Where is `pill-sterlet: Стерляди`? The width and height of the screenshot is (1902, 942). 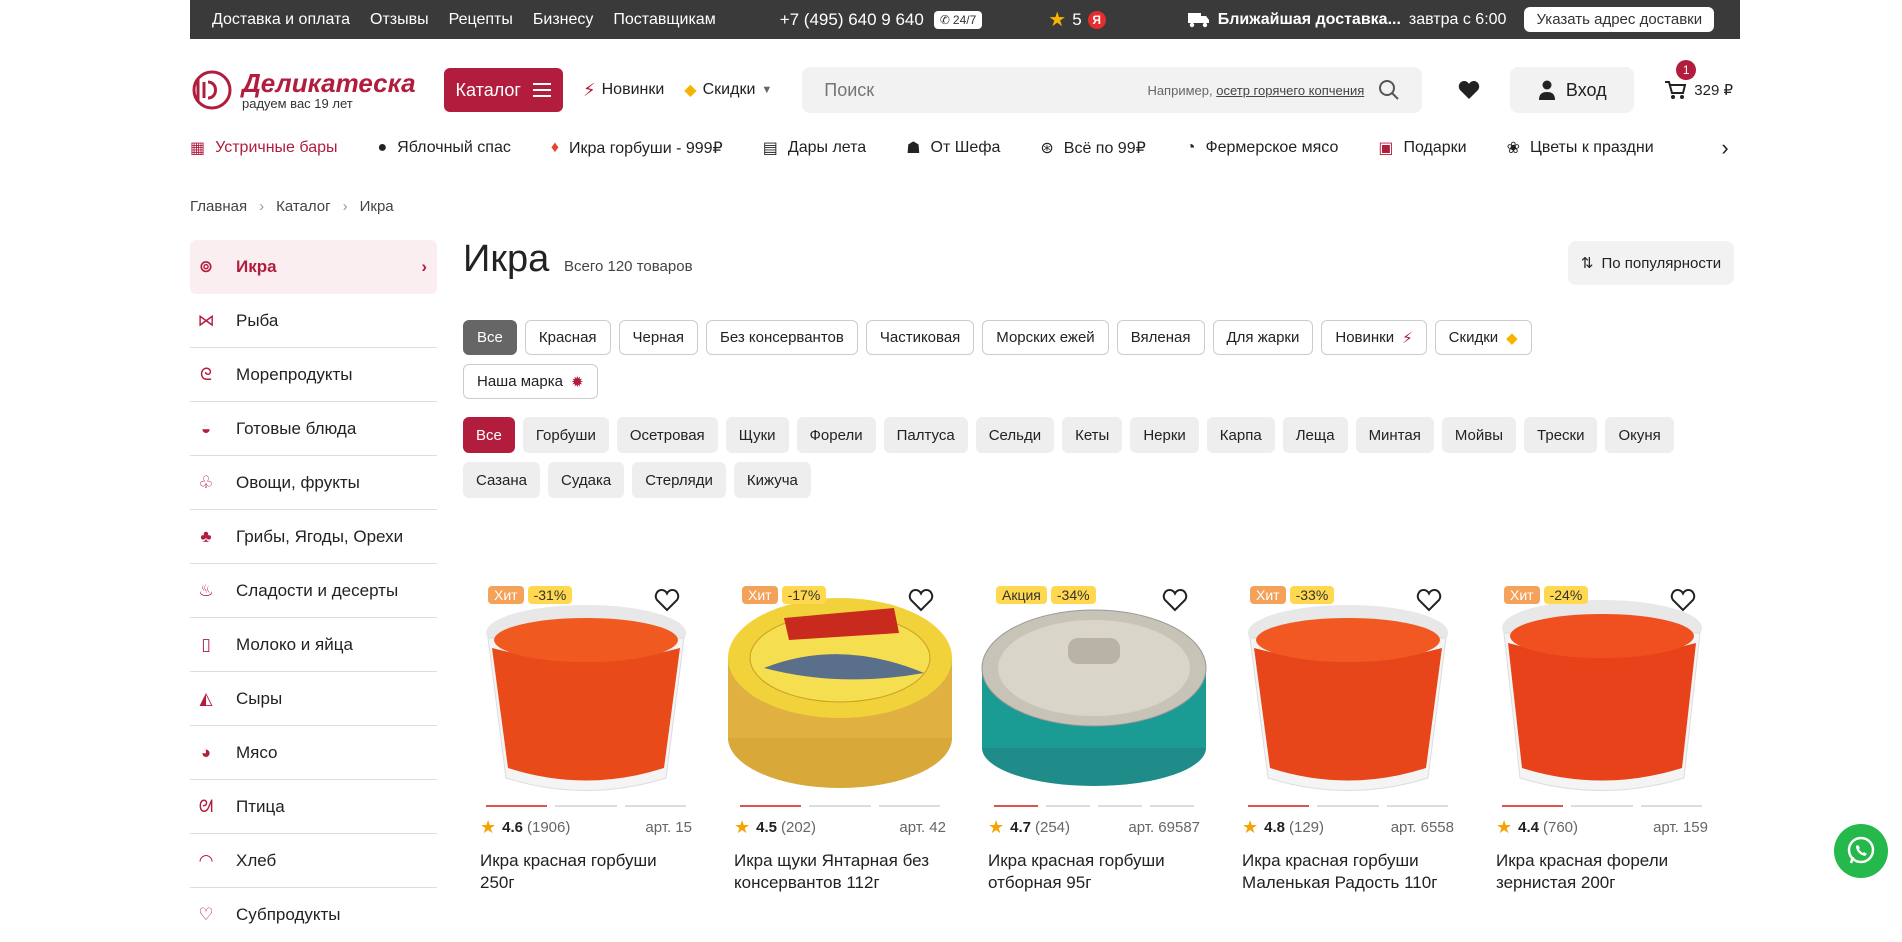
pill-sterlet: Стерляди is located at coordinates (679, 480).